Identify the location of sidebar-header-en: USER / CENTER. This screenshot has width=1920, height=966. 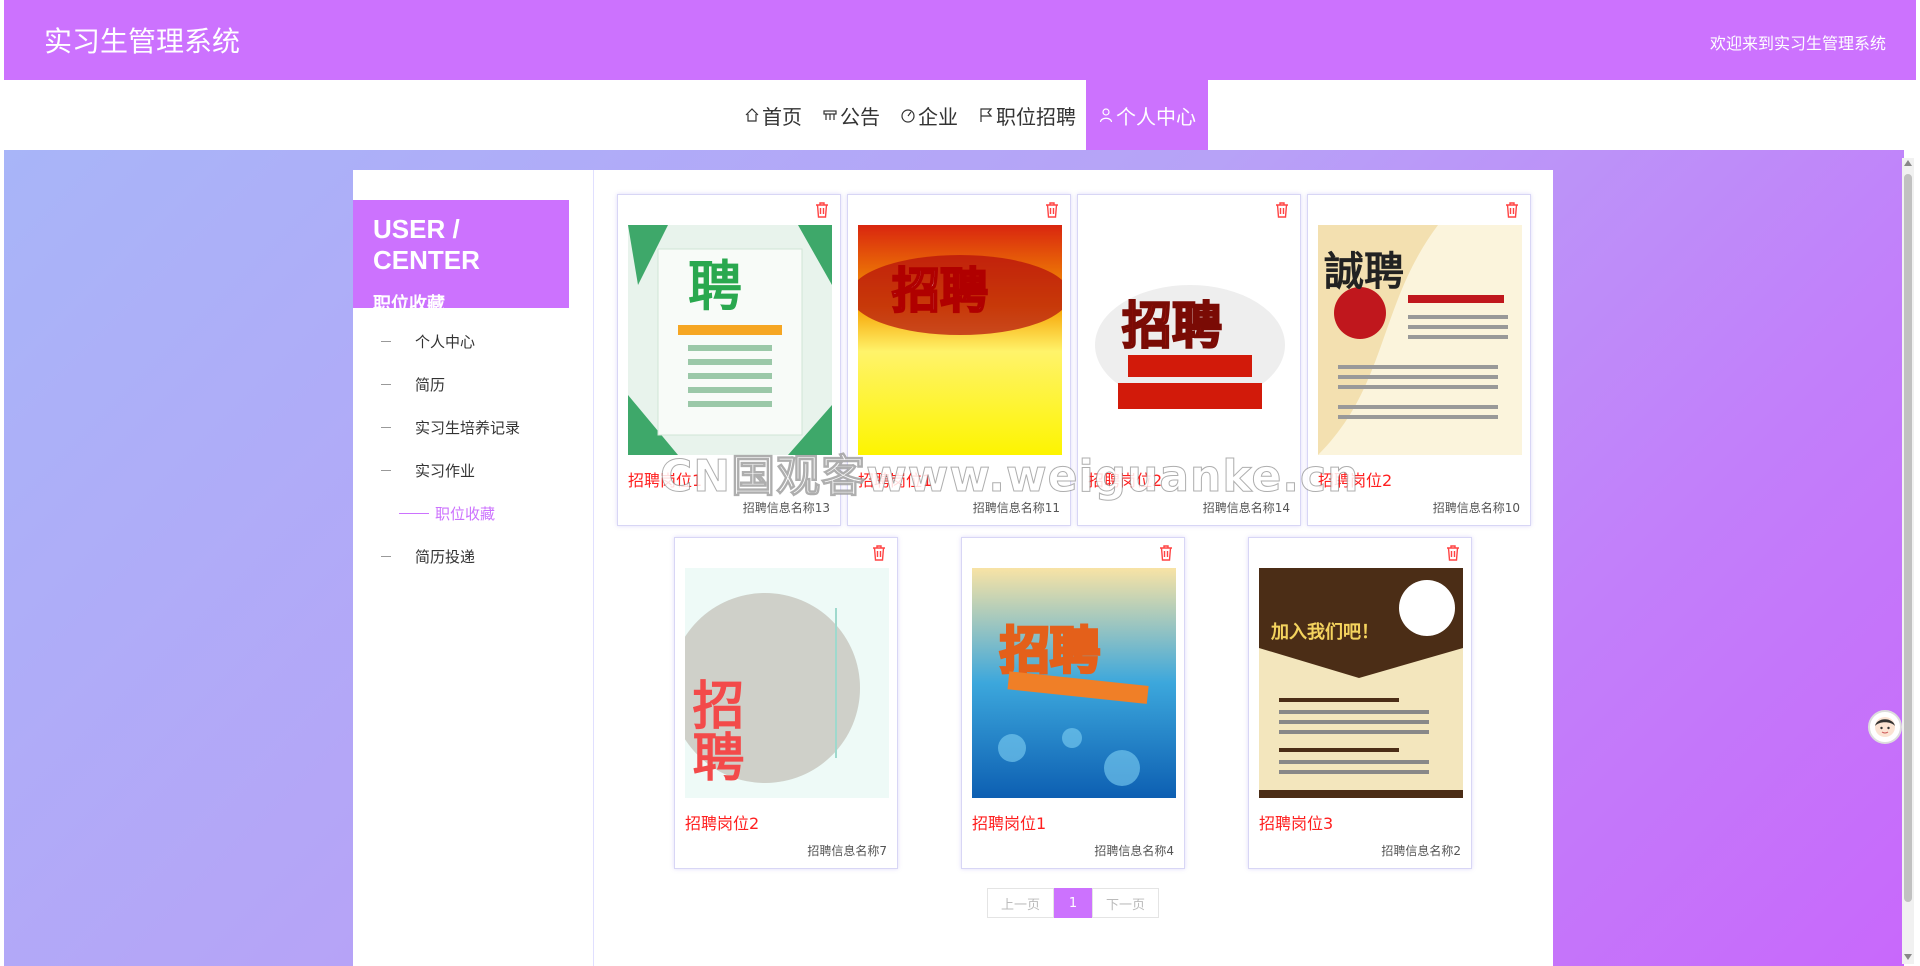
(426, 244).